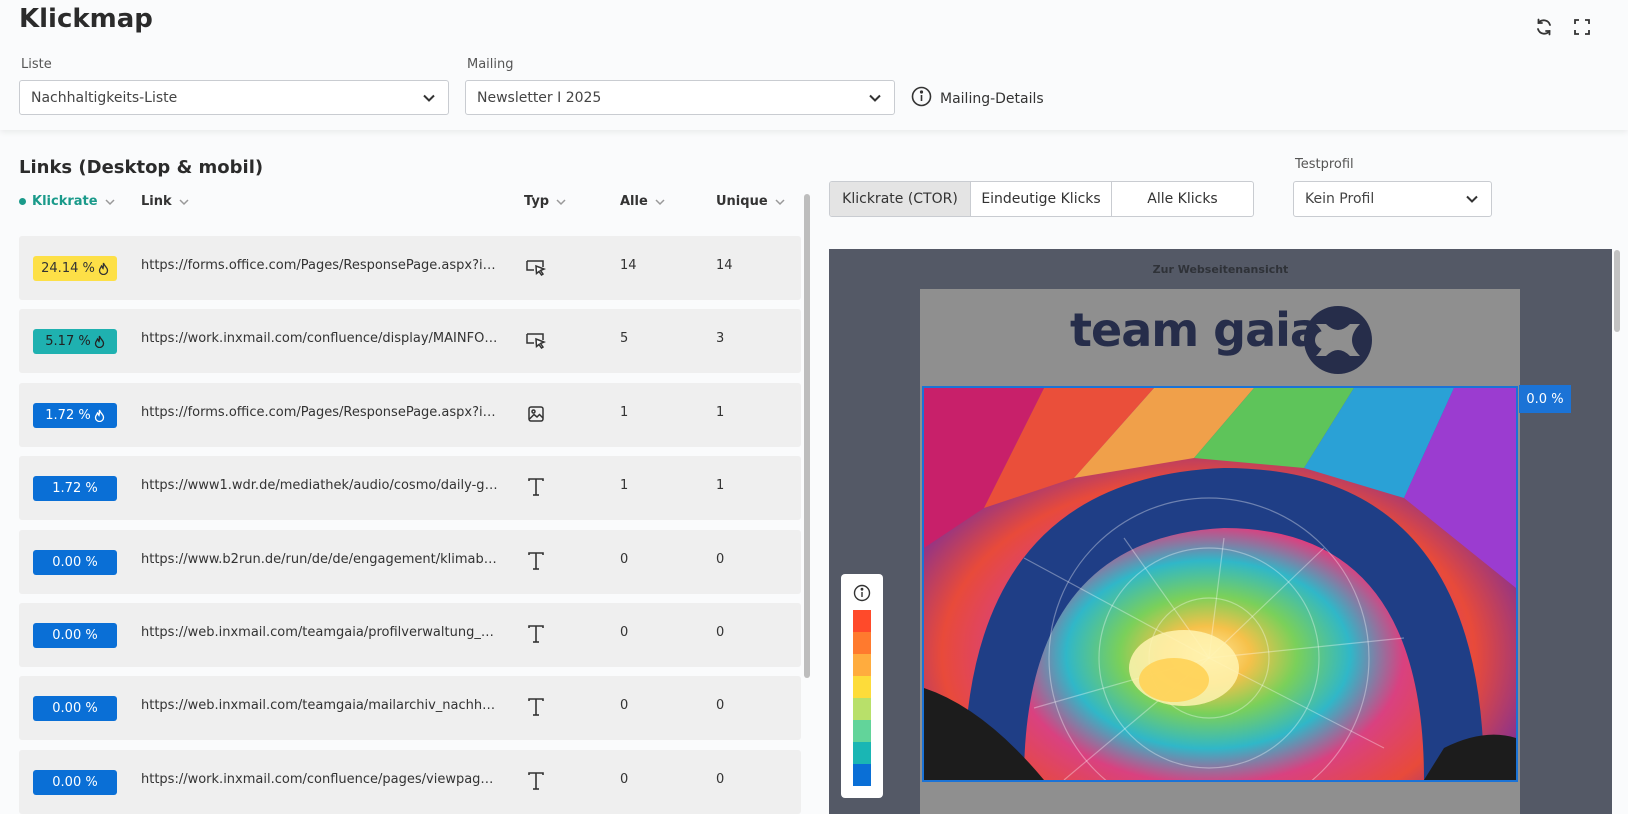 The width and height of the screenshot is (1628, 814). I want to click on column-header-unique: Unique, so click(751, 201).